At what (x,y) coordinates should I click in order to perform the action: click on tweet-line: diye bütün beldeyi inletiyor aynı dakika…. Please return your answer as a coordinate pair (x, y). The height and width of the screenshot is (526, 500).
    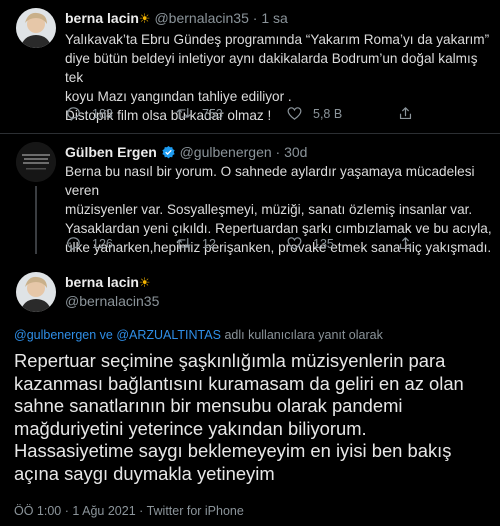
    Looking at the image, I should click on (271, 68).